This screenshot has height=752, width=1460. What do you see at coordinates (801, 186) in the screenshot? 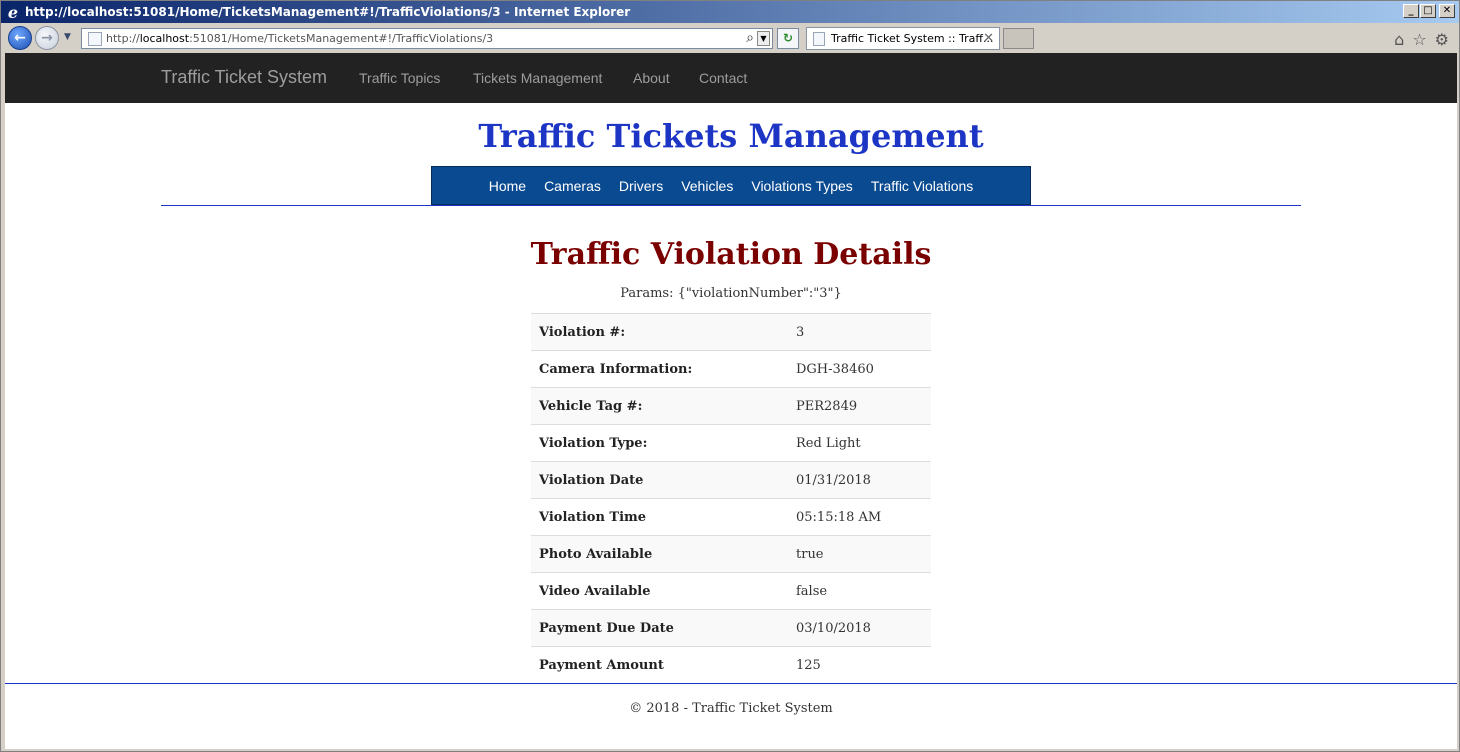
I see `subnav-violation-types: Violations Types` at bounding box center [801, 186].